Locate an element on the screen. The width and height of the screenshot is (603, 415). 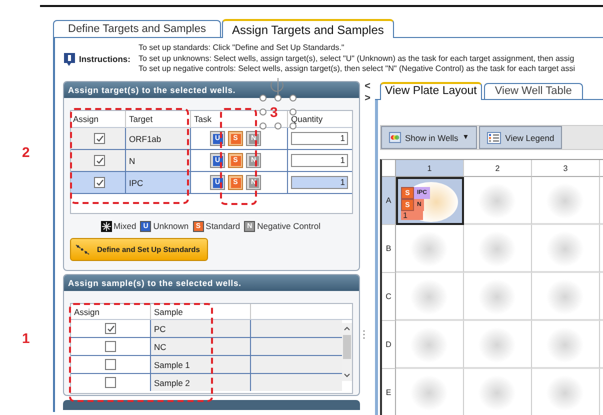
column-header: Quantity is located at coordinates (307, 119).